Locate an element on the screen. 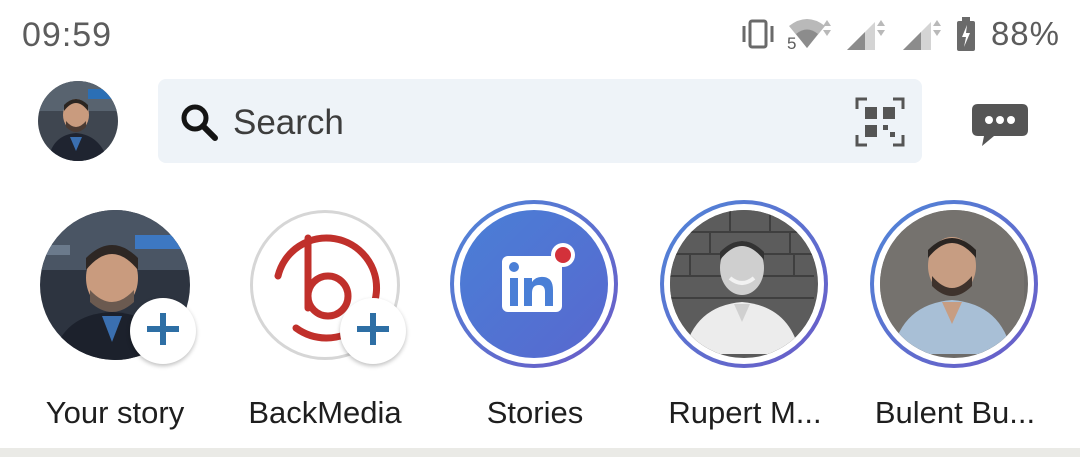 The image size is (1080, 457). network-label: 5 is located at coordinates (791, 43).